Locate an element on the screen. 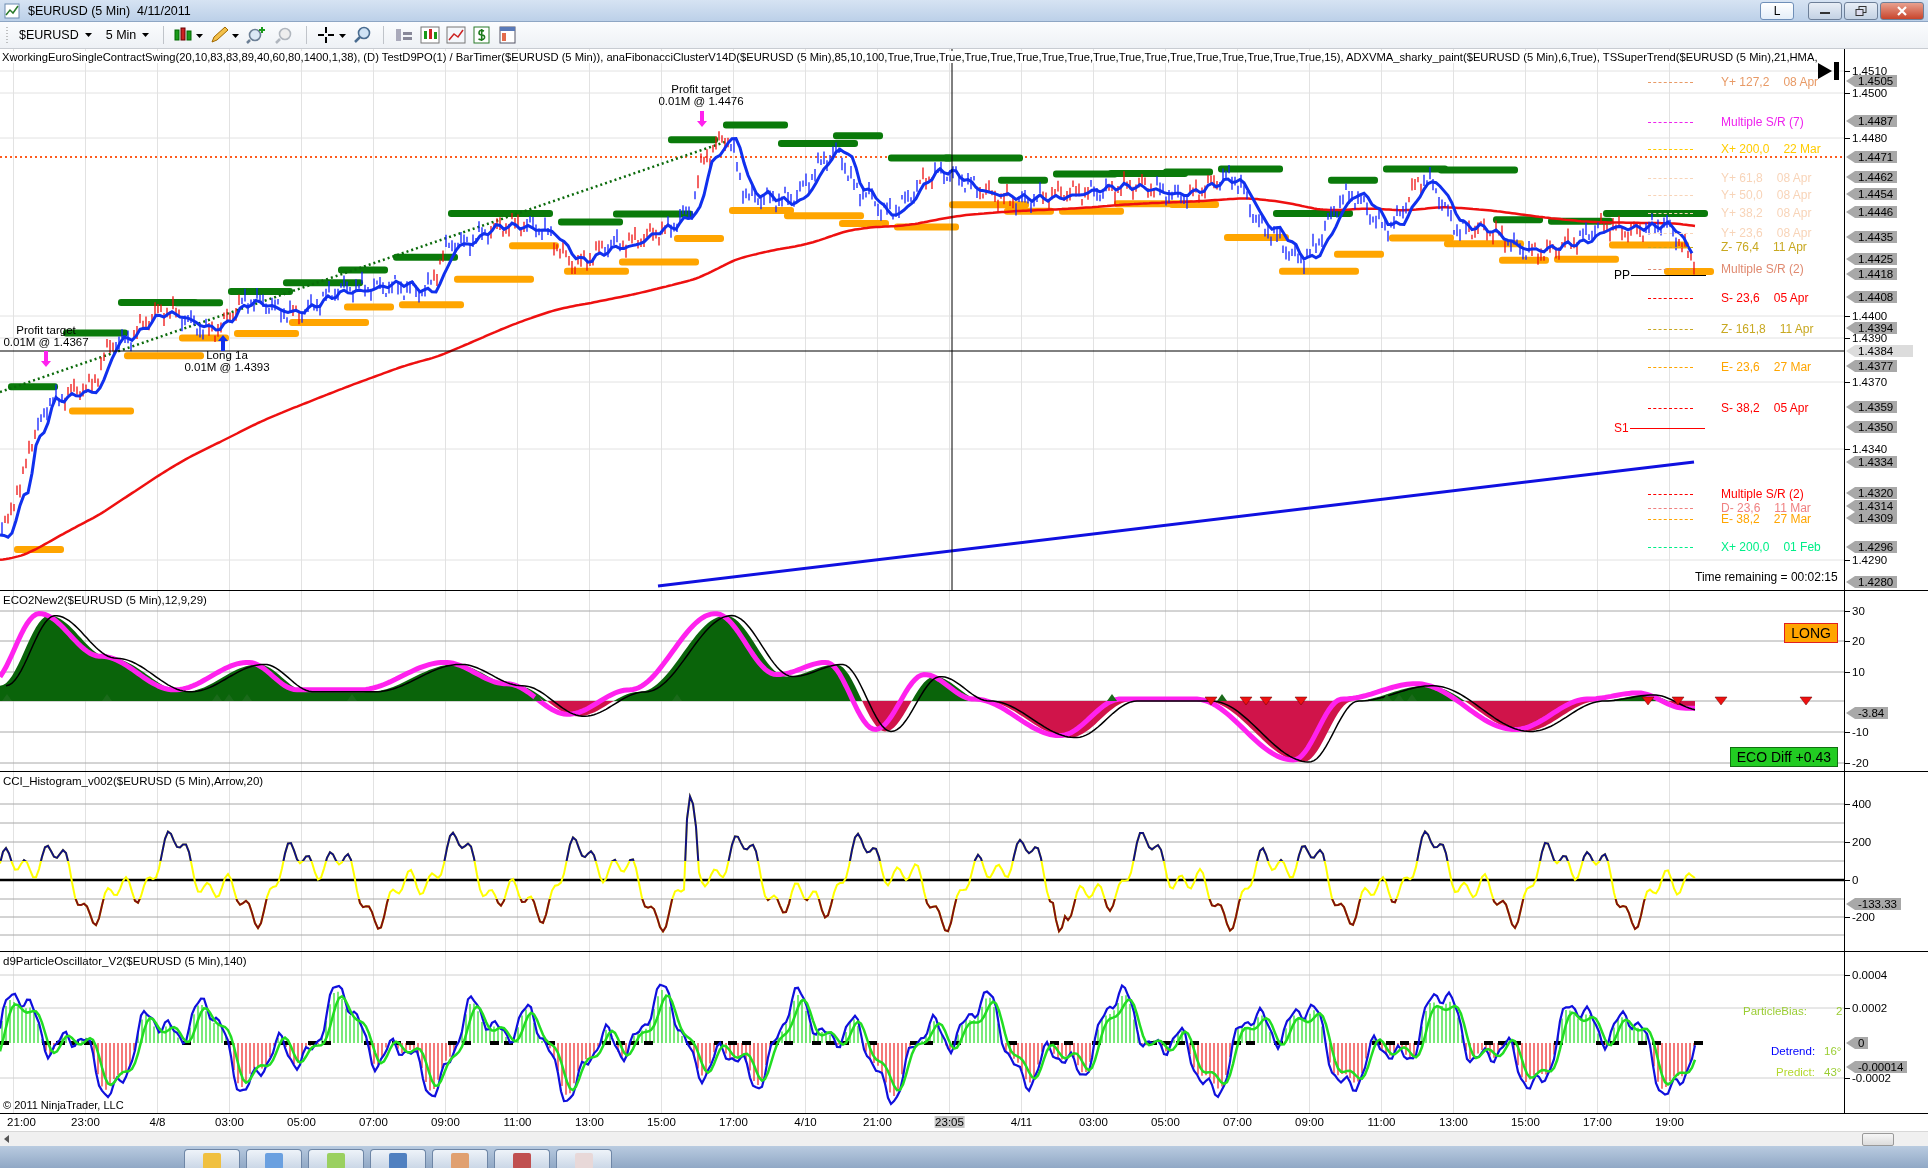  level-date: 11 Apr is located at coordinates (1796, 329).